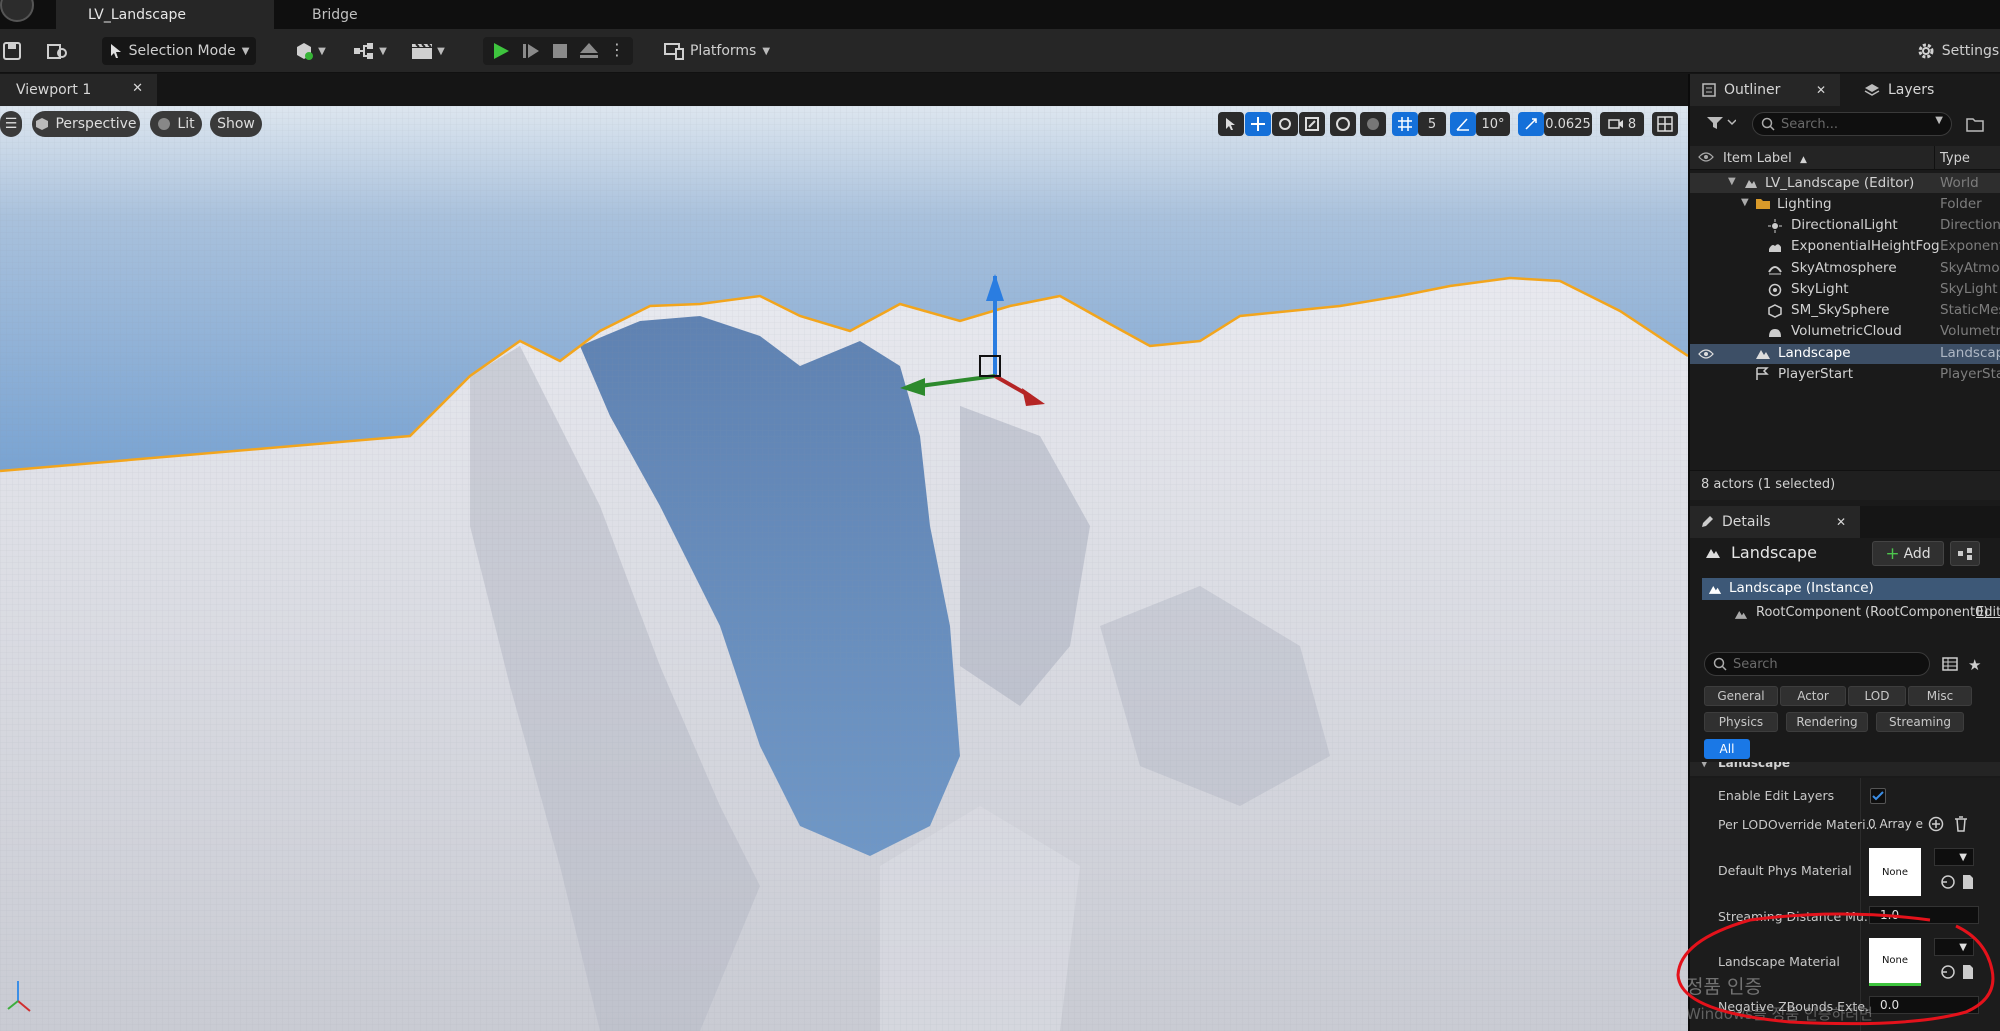 The height and width of the screenshot is (1031, 2000). What do you see at coordinates (1763, 353) in the screenshot?
I see `landscape-icon` at bounding box center [1763, 353].